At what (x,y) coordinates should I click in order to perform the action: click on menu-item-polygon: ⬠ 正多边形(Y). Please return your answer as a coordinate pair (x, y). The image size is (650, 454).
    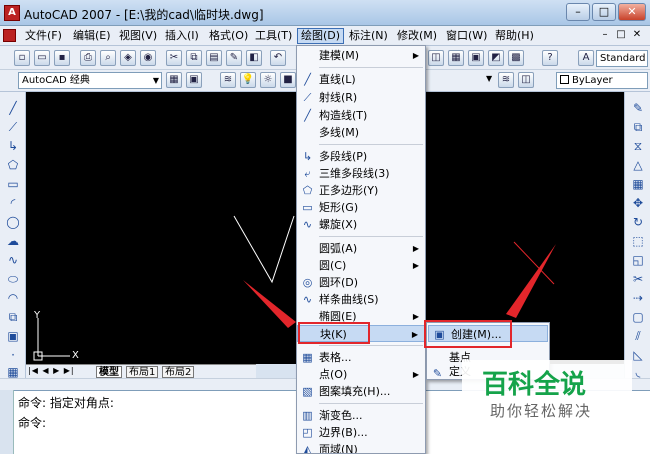
    Looking at the image, I should click on (361, 190).